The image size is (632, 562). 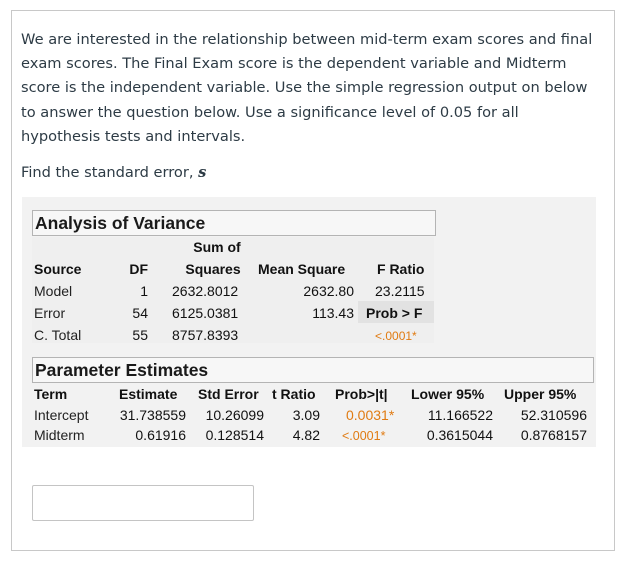 What do you see at coordinates (370, 415) in the screenshot?
I see `pe-row-intercept-prob: 0.0031*` at bounding box center [370, 415].